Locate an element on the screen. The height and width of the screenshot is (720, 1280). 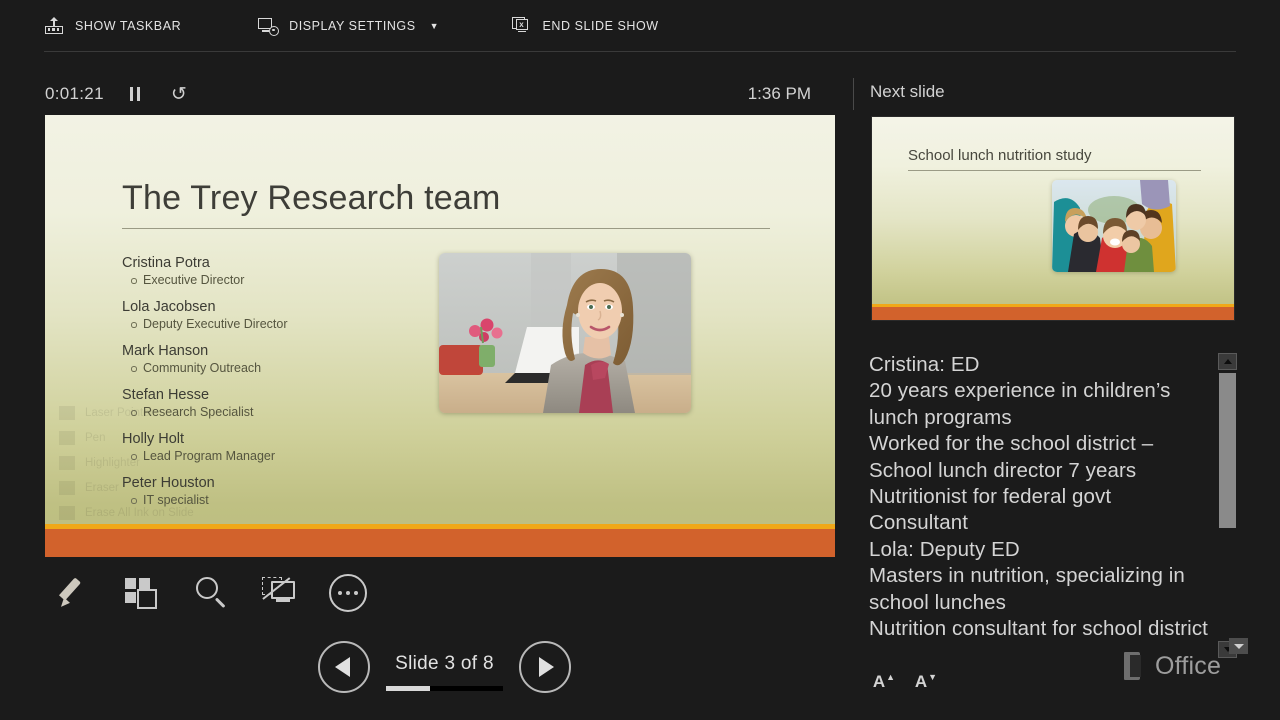
grid-icon is located at coordinates (142, 593).